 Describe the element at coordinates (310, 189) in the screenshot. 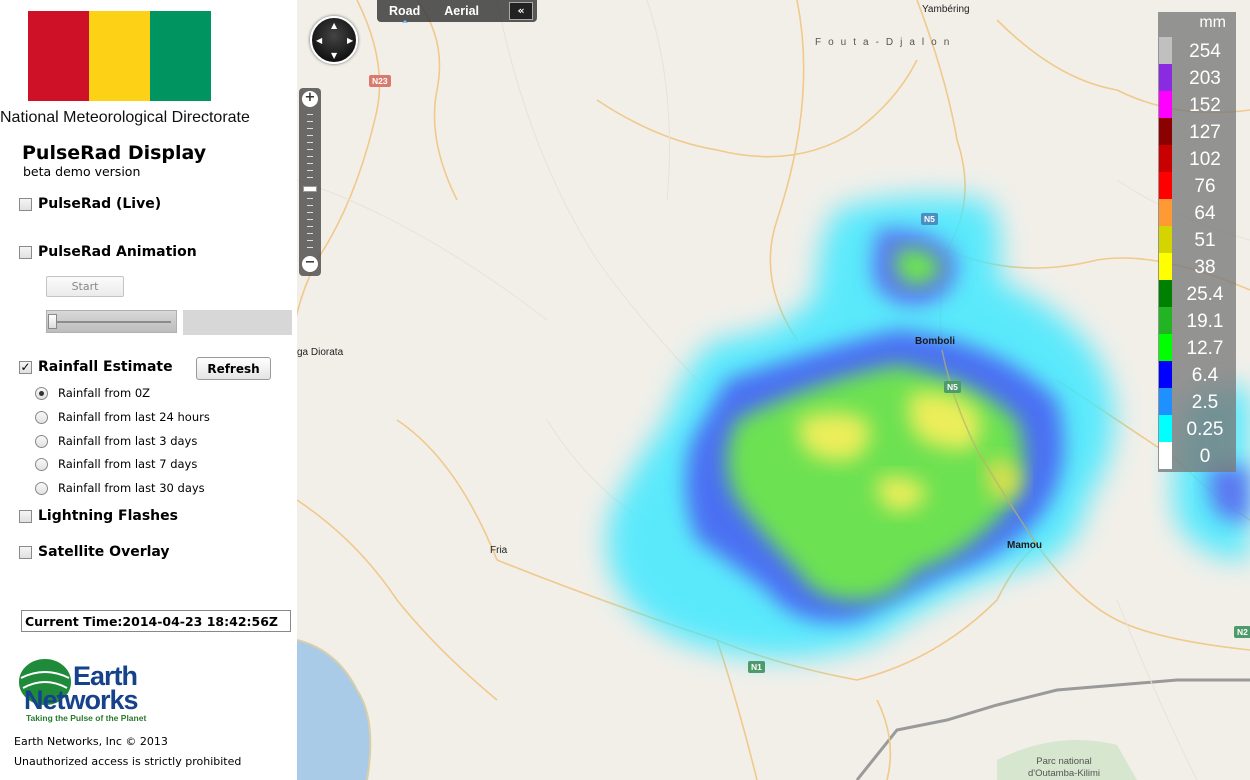

I see `zoom-slider-handle` at that location.